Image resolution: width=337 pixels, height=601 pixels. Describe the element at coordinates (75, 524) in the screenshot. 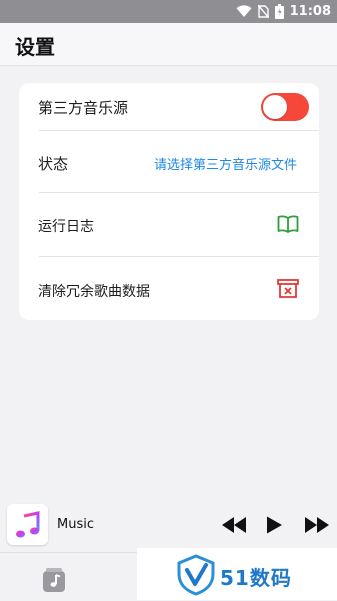

I see `track-title: Music` at that location.